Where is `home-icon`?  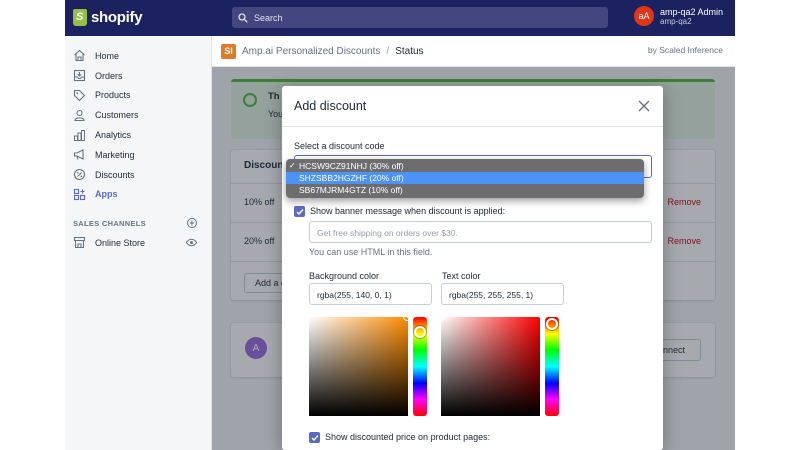 home-icon is located at coordinates (79, 56).